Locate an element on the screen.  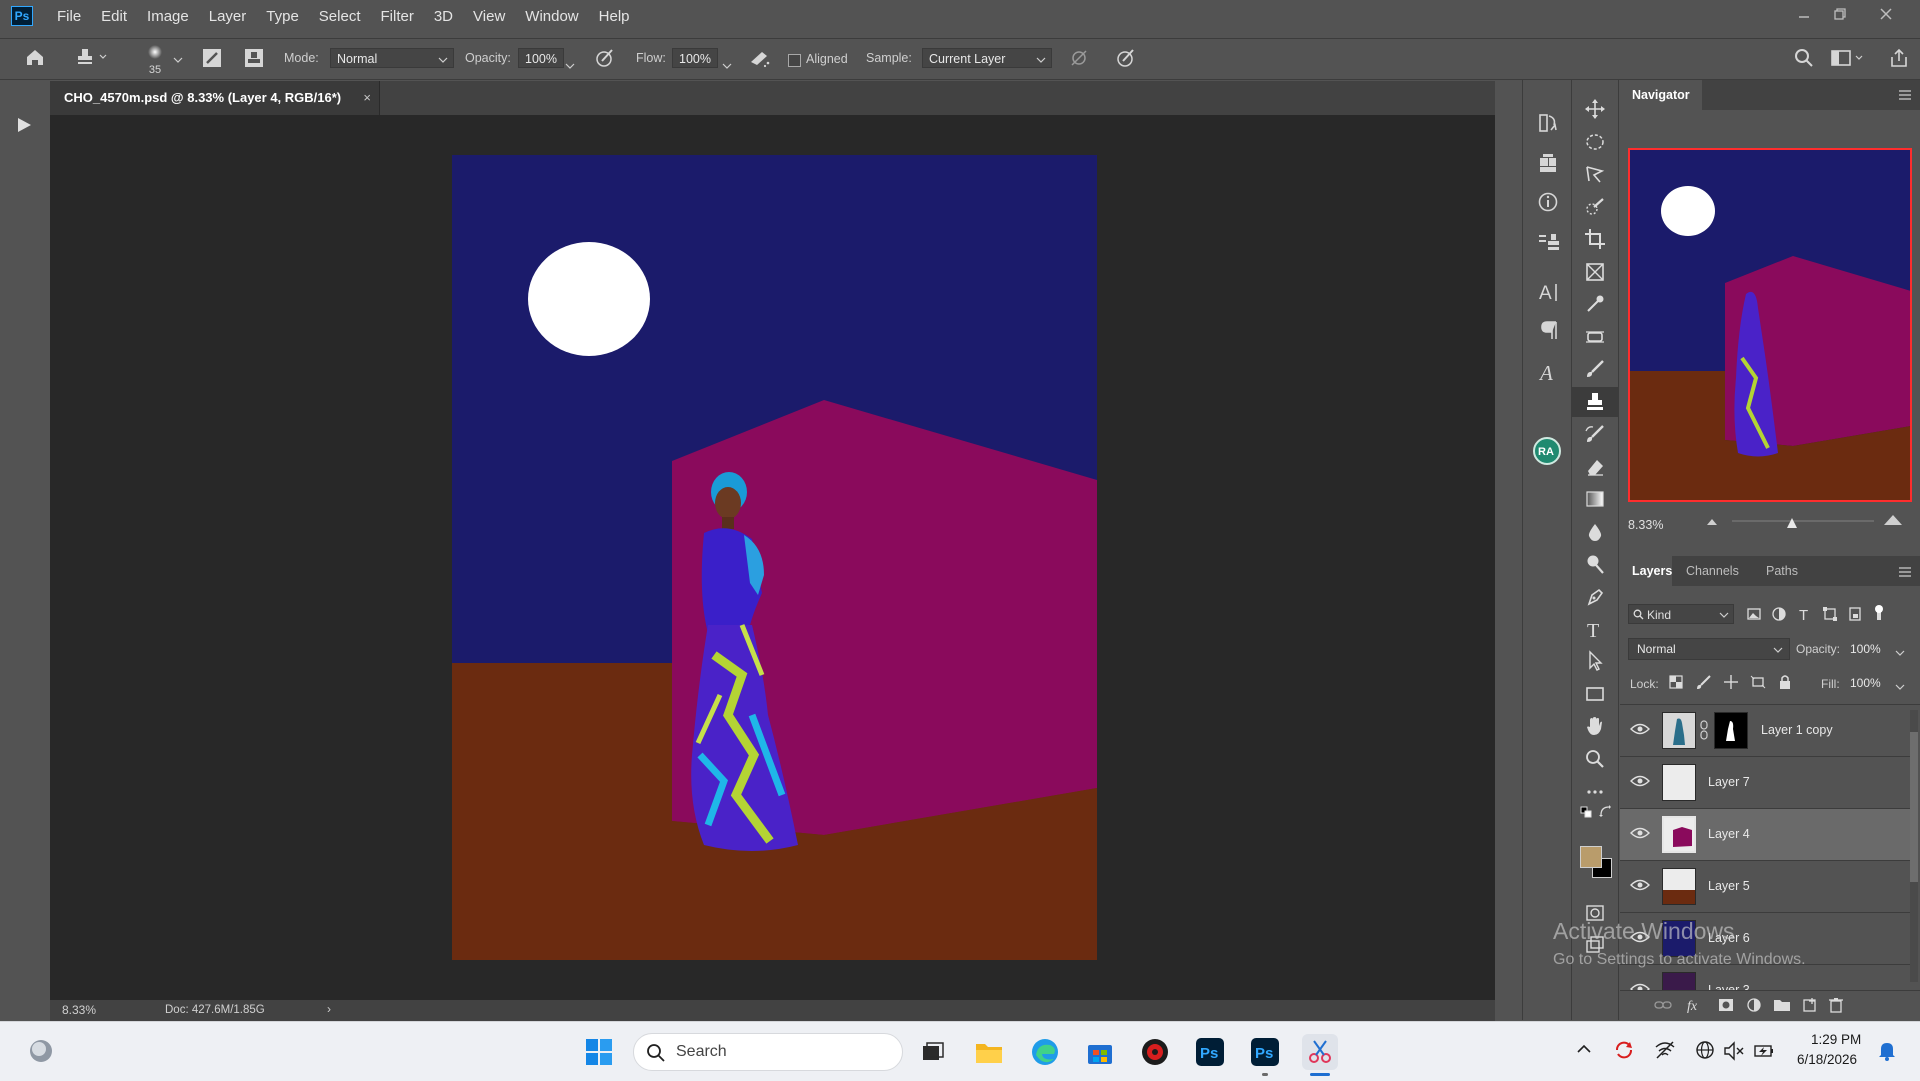
mode-select: Normal is located at coordinates (392, 58).